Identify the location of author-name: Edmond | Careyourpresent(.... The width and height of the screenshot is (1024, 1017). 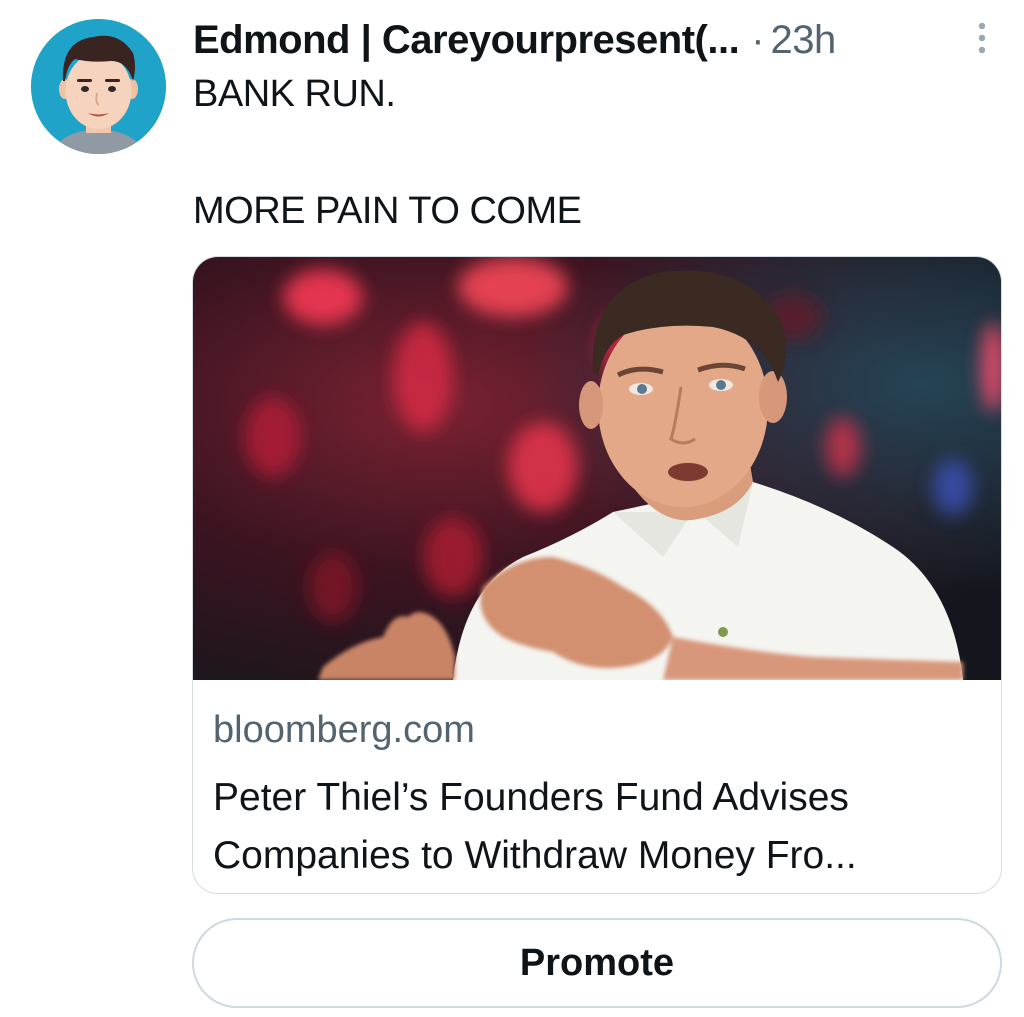
(466, 40).